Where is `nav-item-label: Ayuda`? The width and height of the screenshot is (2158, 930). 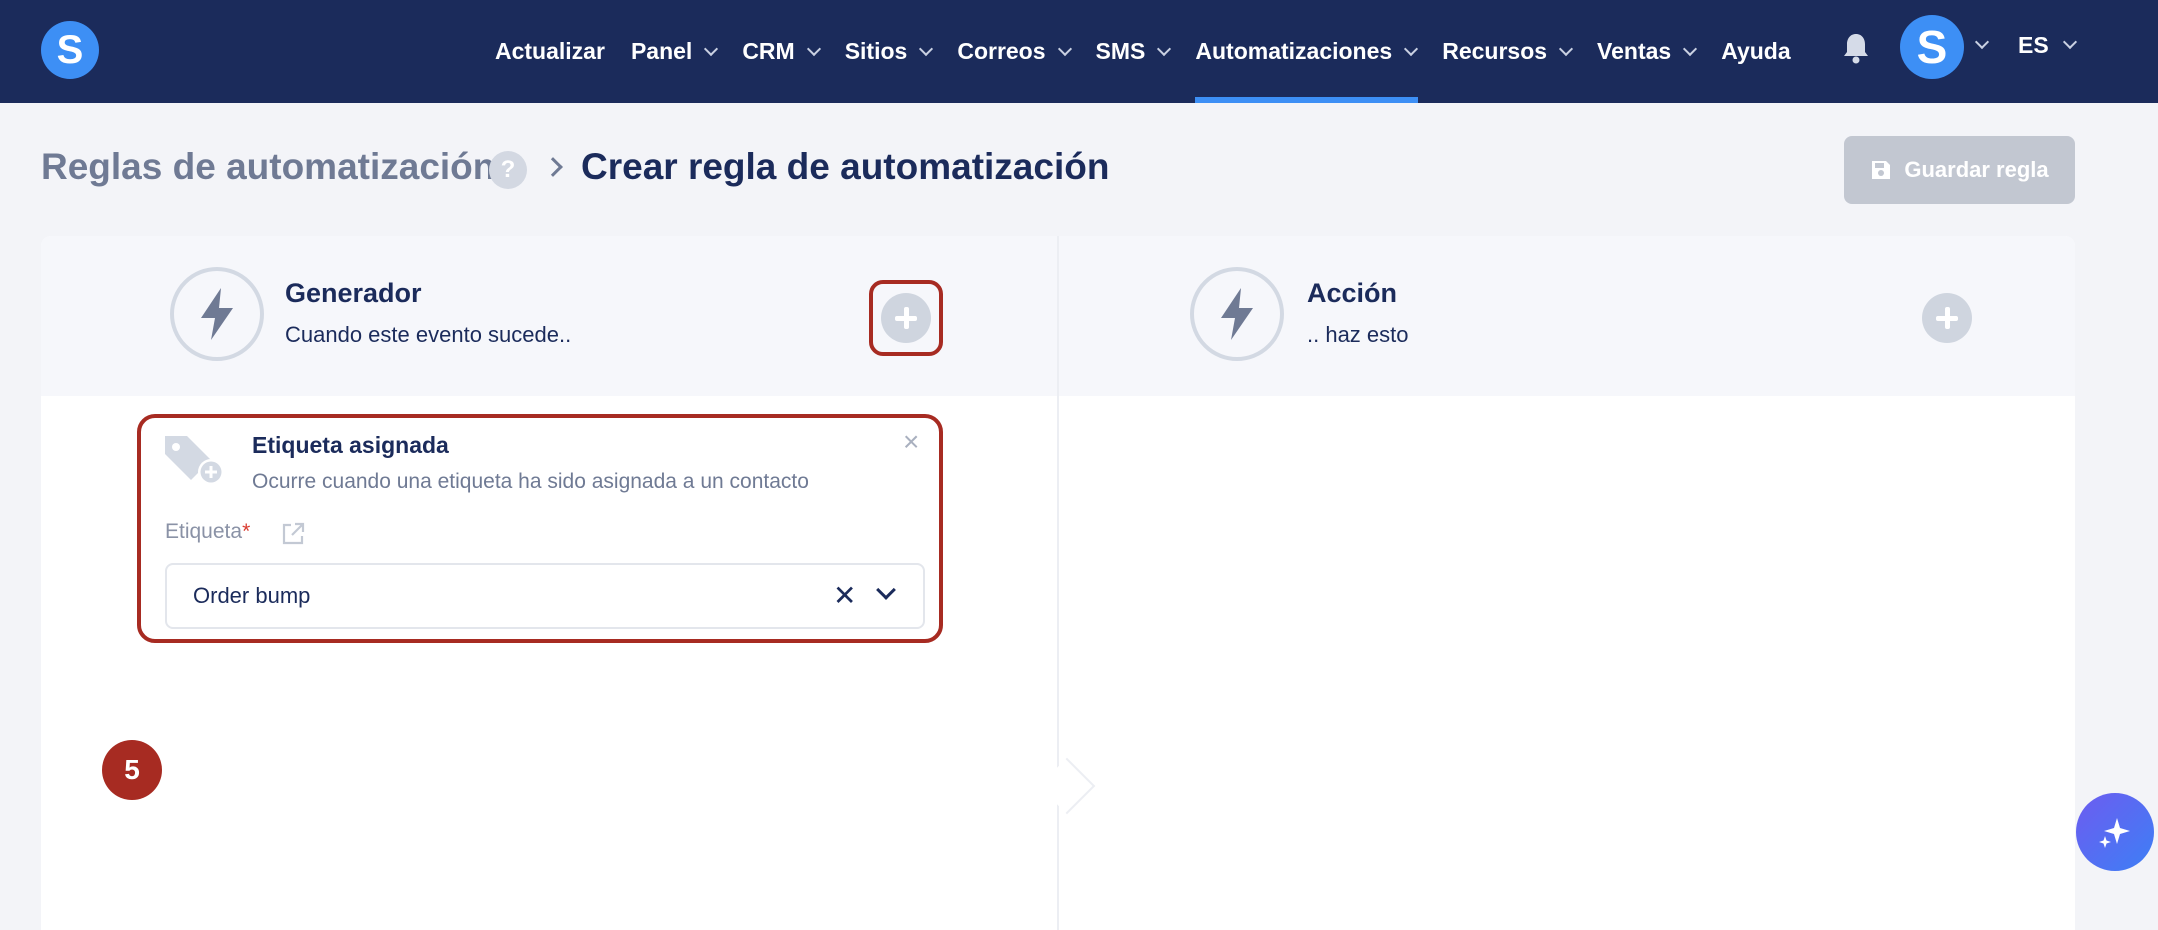 nav-item-label: Ayuda is located at coordinates (1756, 51).